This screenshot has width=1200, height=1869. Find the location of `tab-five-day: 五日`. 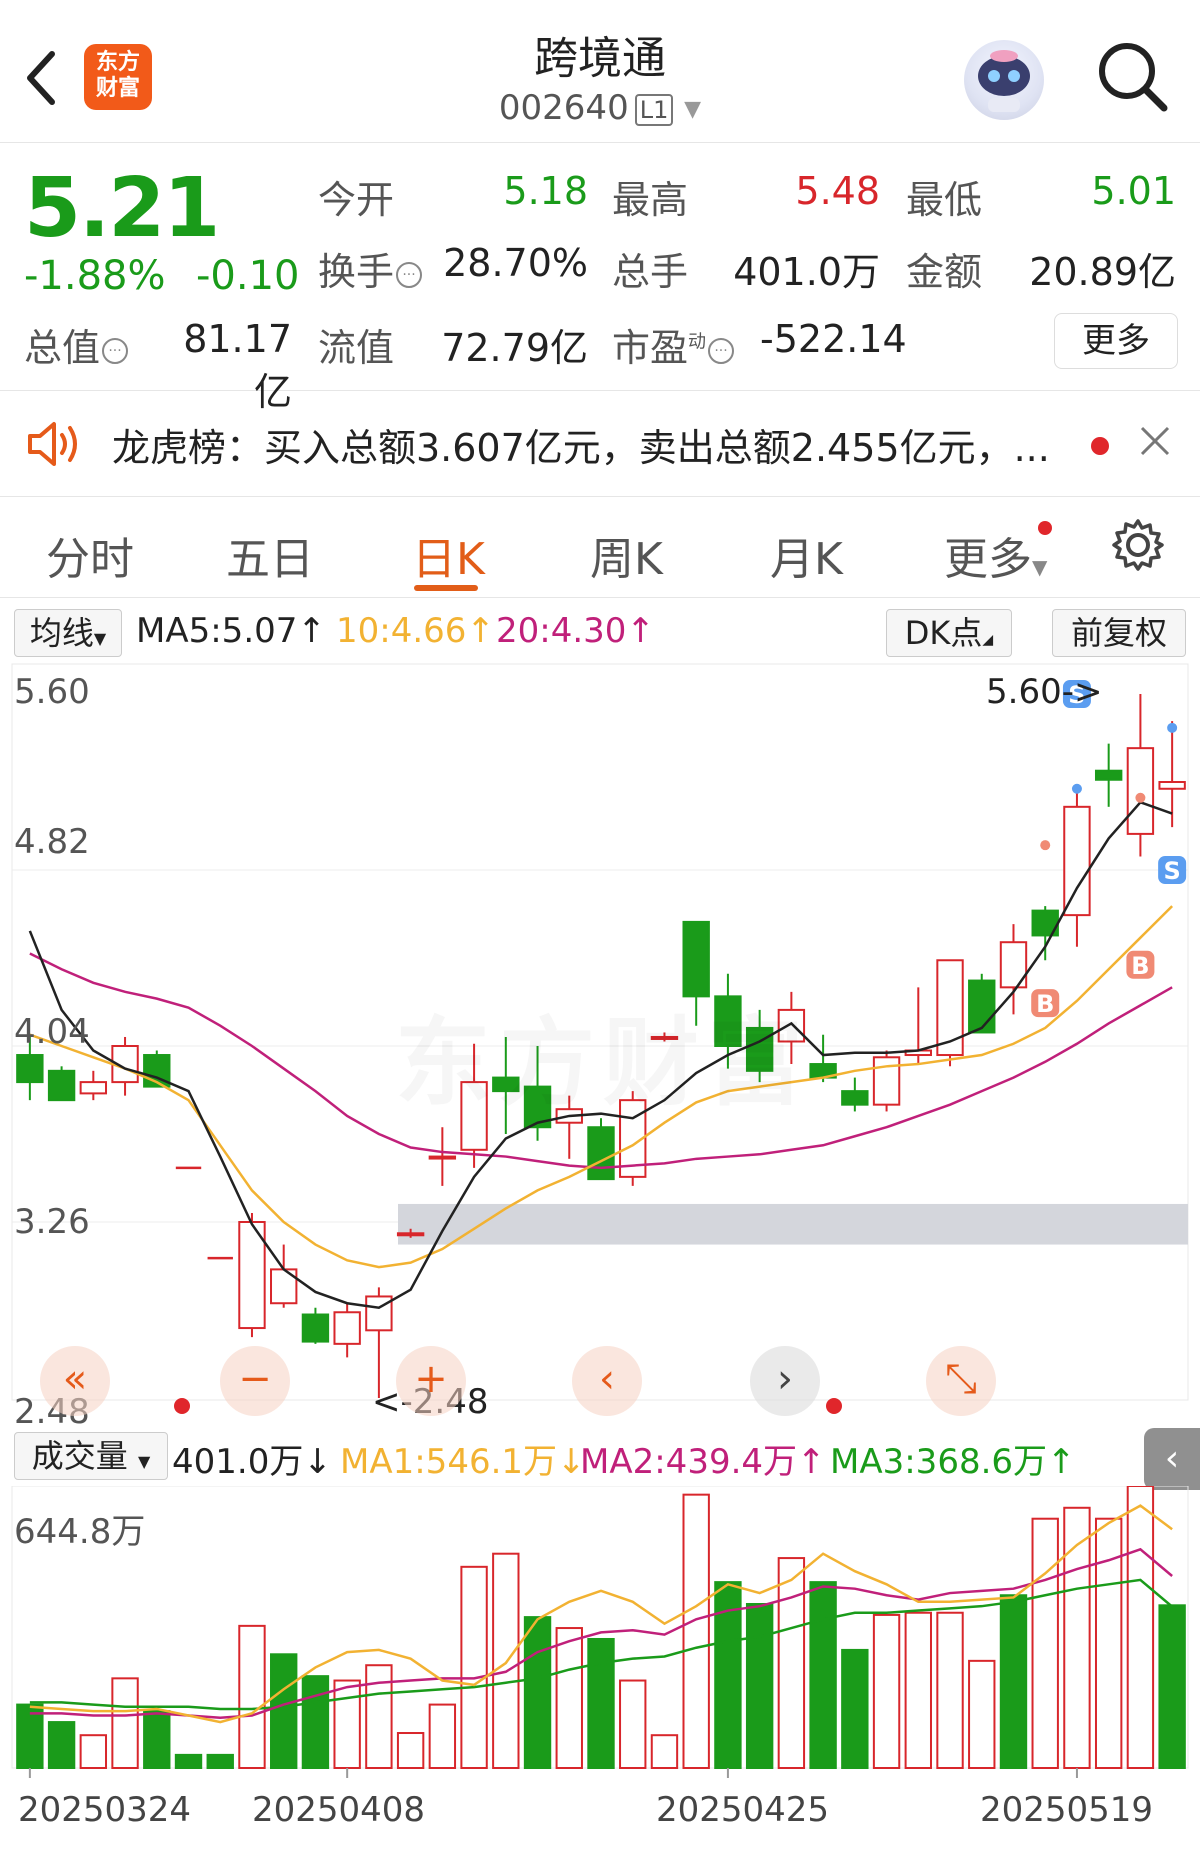

tab-five-day: 五日 is located at coordinates (270, 555).